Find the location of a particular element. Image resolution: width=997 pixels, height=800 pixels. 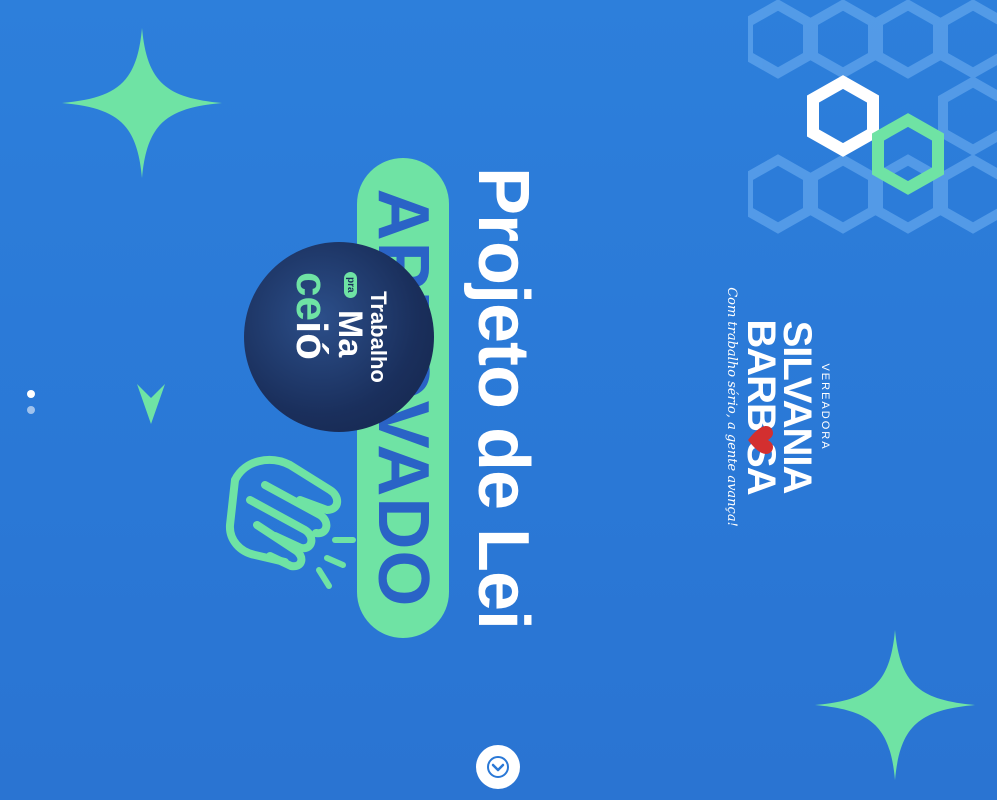

scroll-down-button is located at coordinates (498, 767).